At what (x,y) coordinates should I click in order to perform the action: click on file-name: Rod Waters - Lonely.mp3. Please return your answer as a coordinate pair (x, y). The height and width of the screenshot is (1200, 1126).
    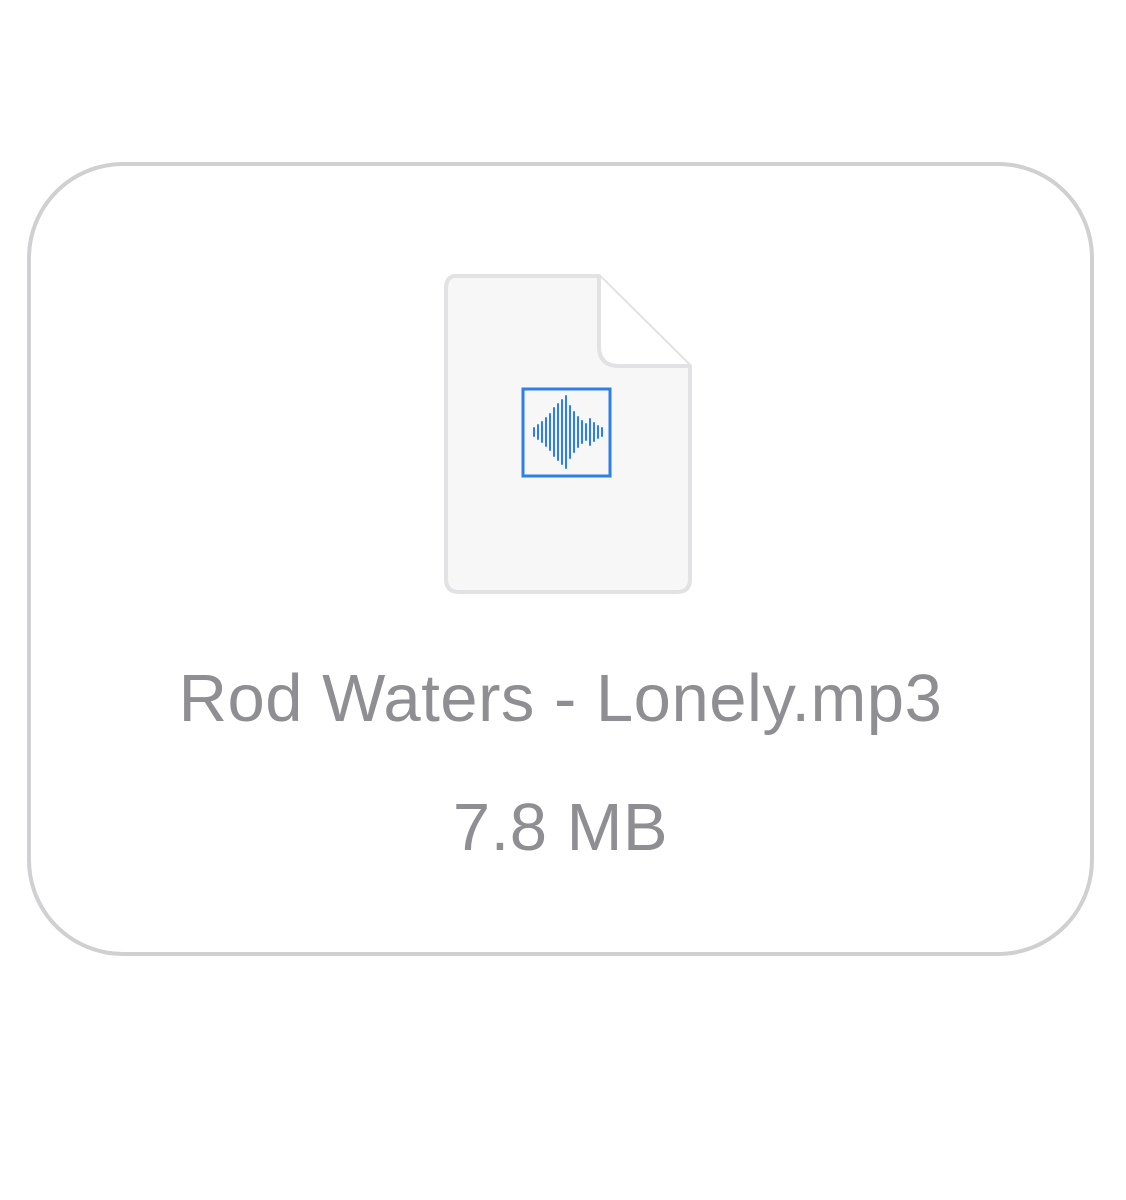
    Looking at the image, I should click on (560, 698).